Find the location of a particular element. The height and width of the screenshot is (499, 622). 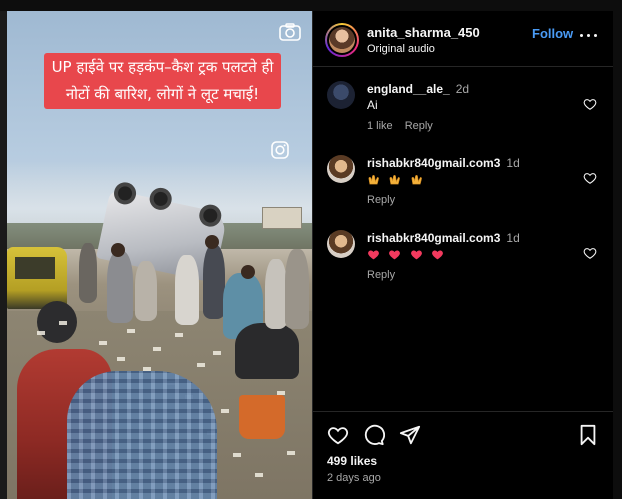

avatar-inner is located at coordinates (342, 40).